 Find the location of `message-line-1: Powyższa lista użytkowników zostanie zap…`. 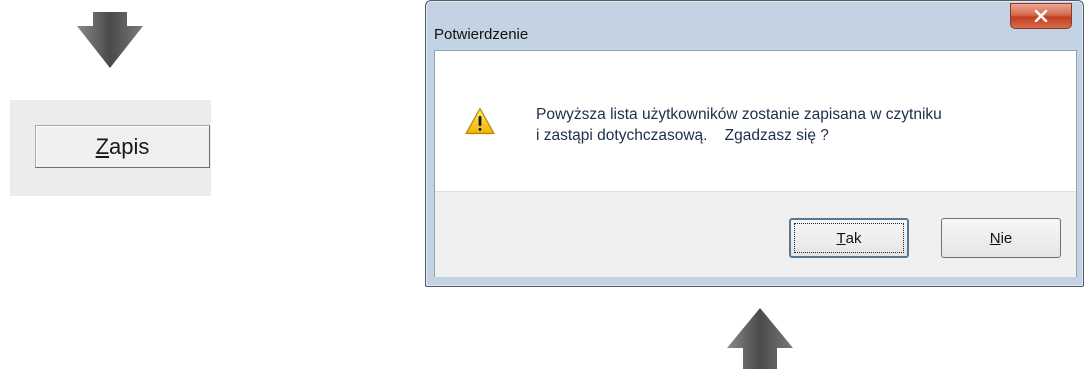

message-line-1: Powyższa lista użytkowników zostanie zap… is located at coordinates (739, 114).